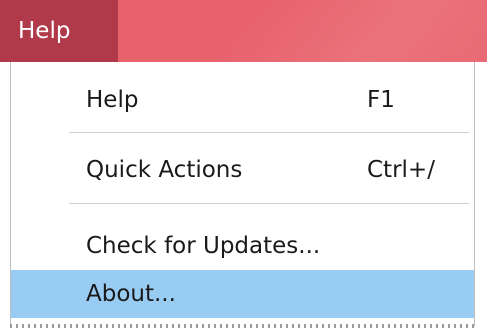 This screenshot has width=487, height=334. What do you see at coordinates (164, 170) in the screenshot?
I see `menu-item-label: Quick Actions` at bounding box center [164, 170].